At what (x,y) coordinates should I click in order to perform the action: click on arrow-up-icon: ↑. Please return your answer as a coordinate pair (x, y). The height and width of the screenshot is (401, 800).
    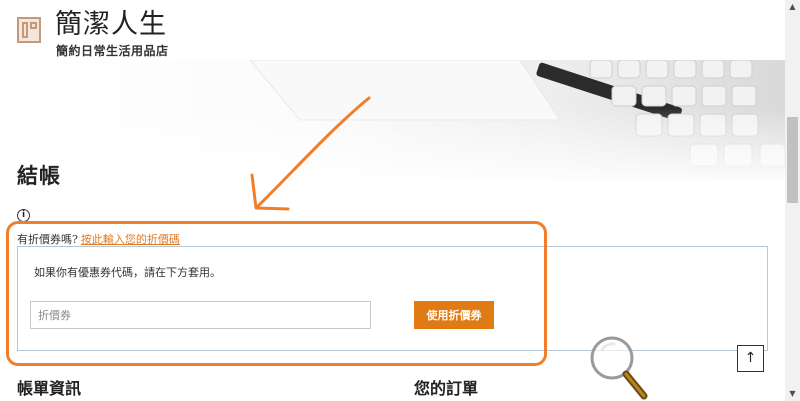
    Looking at the image, I should click on (750, 358).